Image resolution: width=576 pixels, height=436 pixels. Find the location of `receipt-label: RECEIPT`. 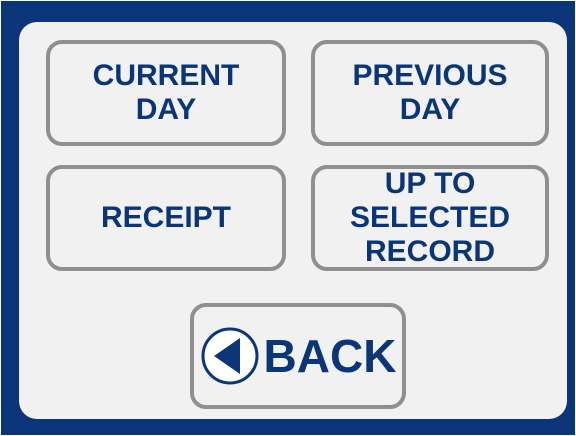

receipt-label: RECEIPT is located at coordinates (166, 217).